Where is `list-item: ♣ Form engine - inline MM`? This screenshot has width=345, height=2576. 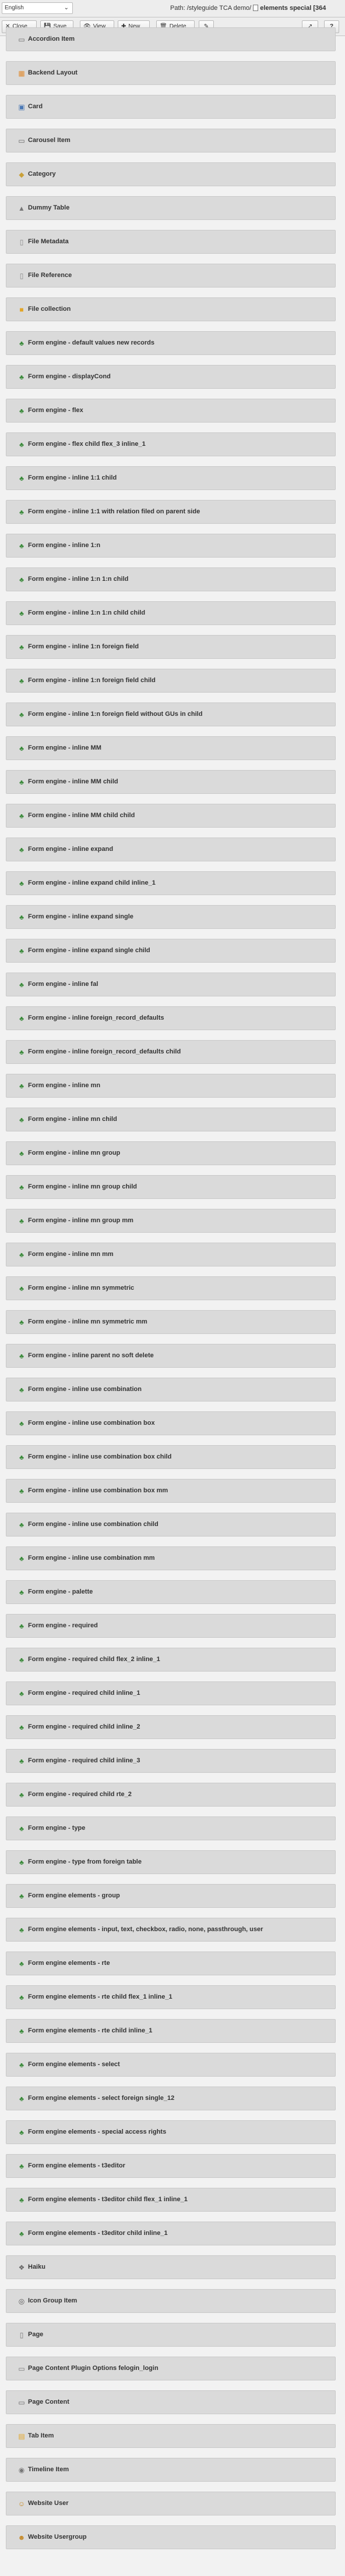 list-item: ♣ Form engine - inline MM is located at coordinates (171, 748).